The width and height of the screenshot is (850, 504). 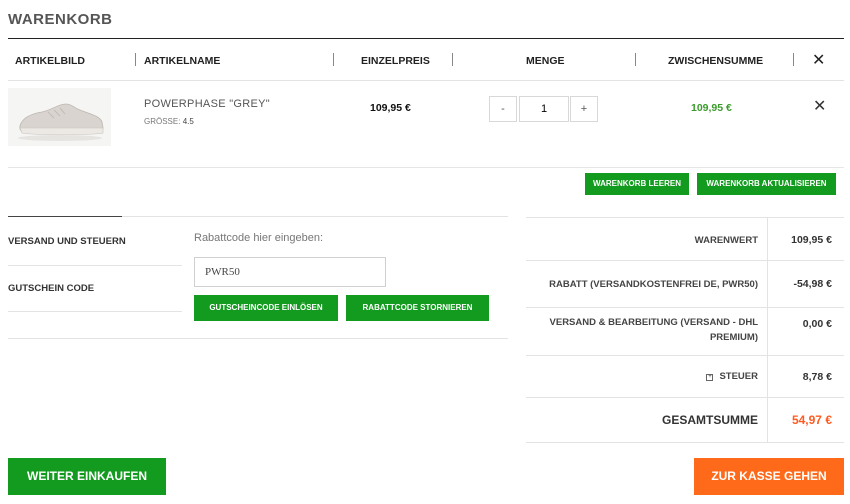 What do you see at coordinates (162, 121) in the screenshot?
I see `size-label: GRÖSSE:` at bounding box center [162, 121].